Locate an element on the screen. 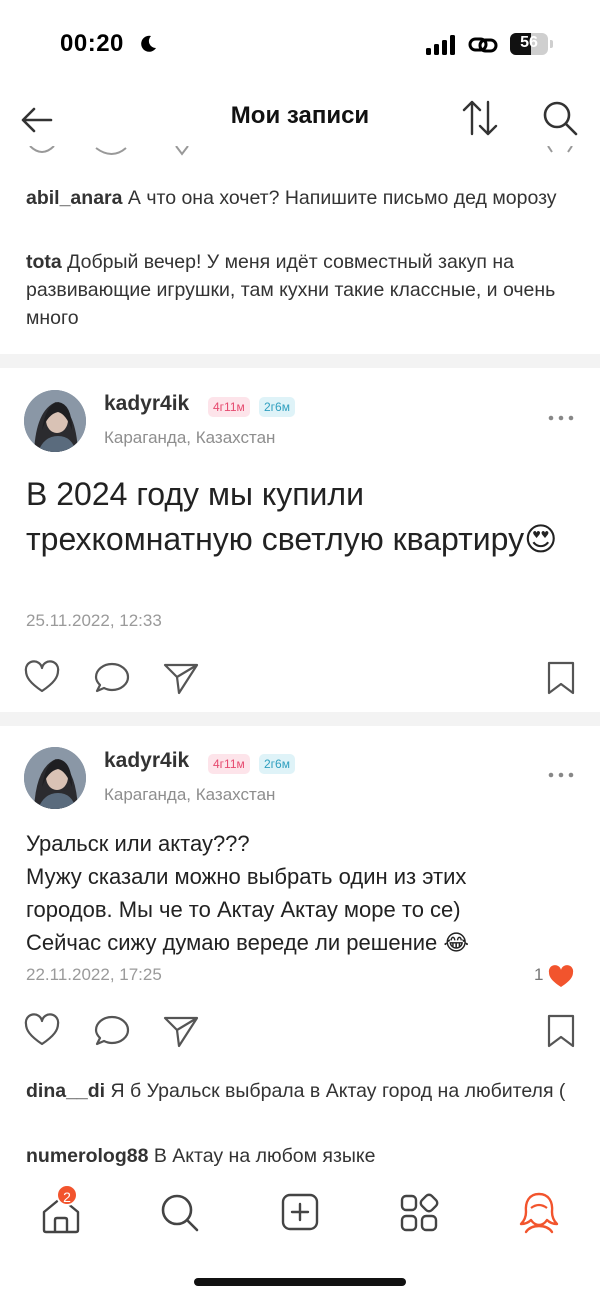 The width and height of the screenshot is (600, 1300). tab-home: 2 is located at coordinates (61, 1211).